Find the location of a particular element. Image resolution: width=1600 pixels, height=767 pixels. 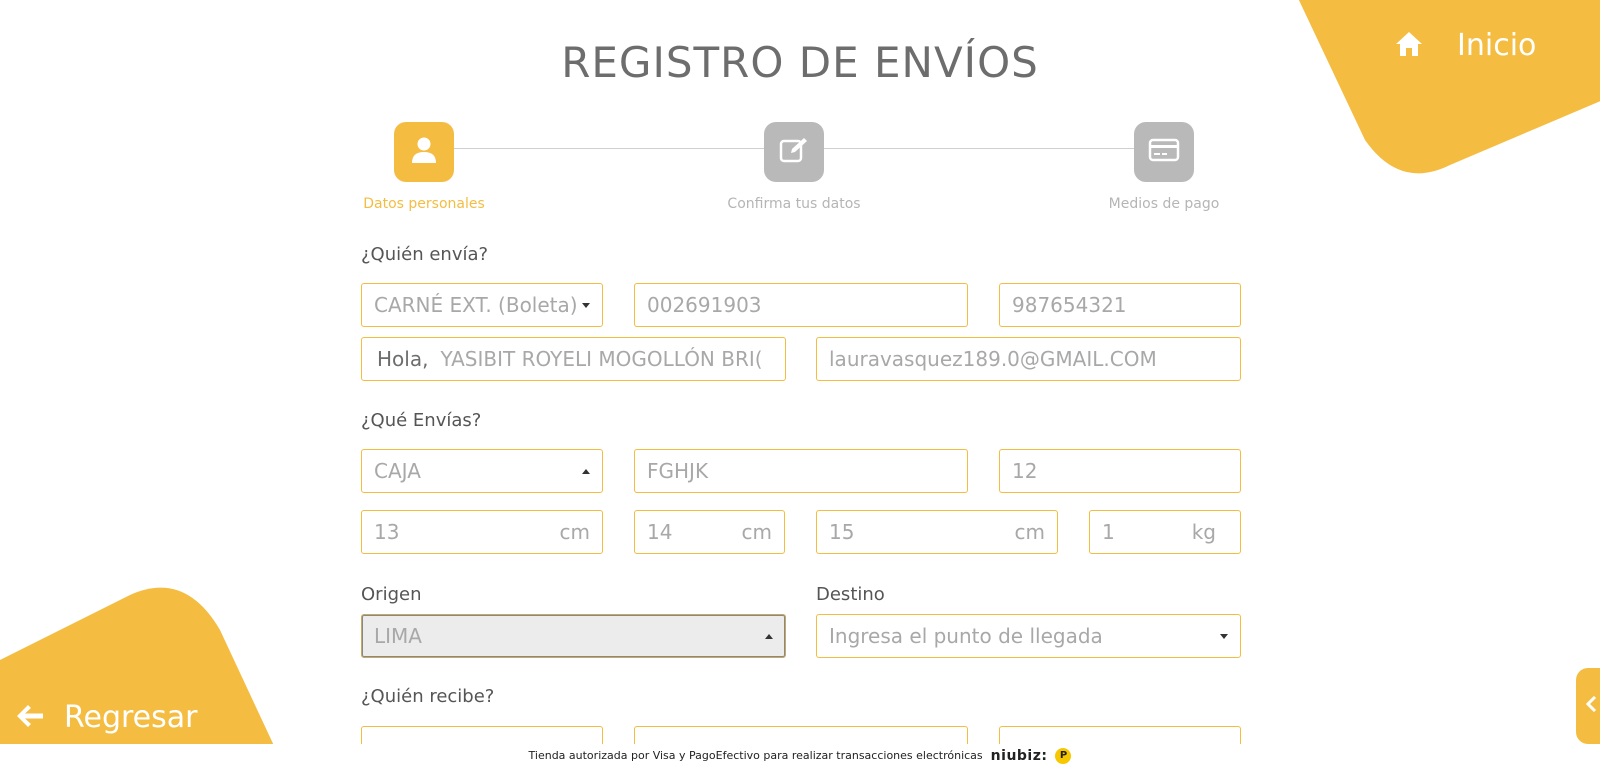

edit-icon is located at coordinates (794, 152).